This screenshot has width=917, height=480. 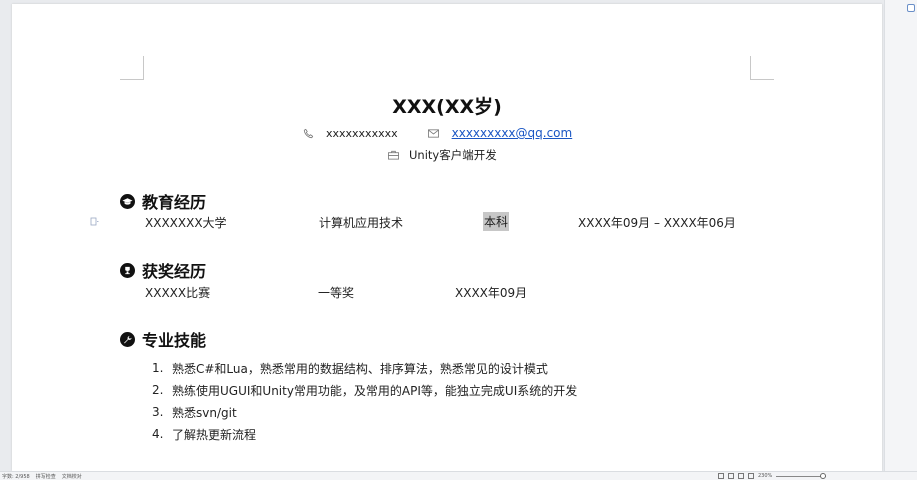 I want to click on award-date: XXXX年09月, so click(x=491, y=293).